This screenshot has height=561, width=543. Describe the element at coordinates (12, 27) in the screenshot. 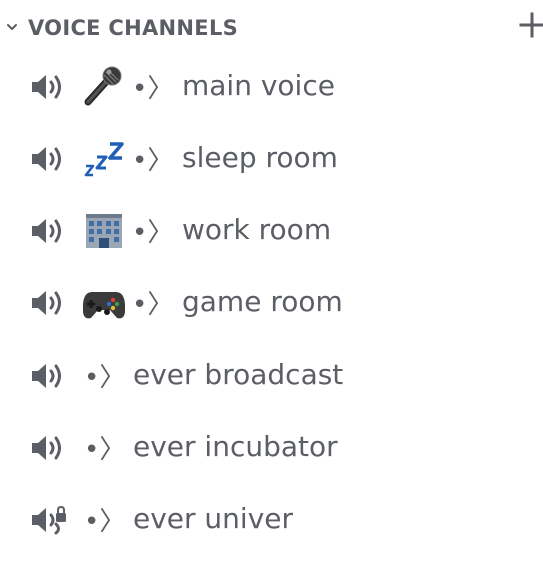

I see `chevron-down-icon` at that location.